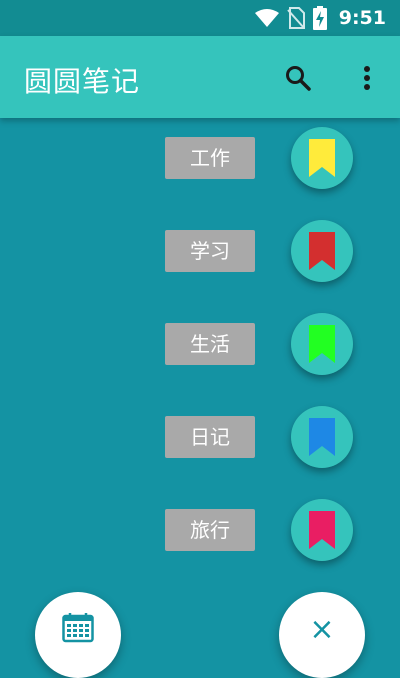  I want to click on menu-item-diary: 日记, so click(200, 437).